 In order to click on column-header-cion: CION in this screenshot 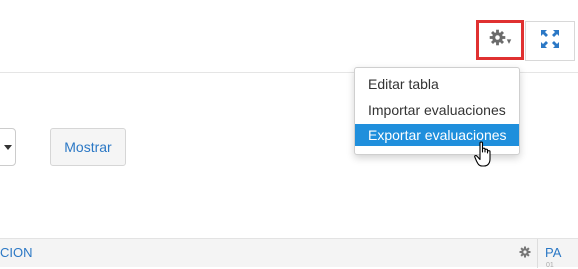, I will do `click(16, 252)`.